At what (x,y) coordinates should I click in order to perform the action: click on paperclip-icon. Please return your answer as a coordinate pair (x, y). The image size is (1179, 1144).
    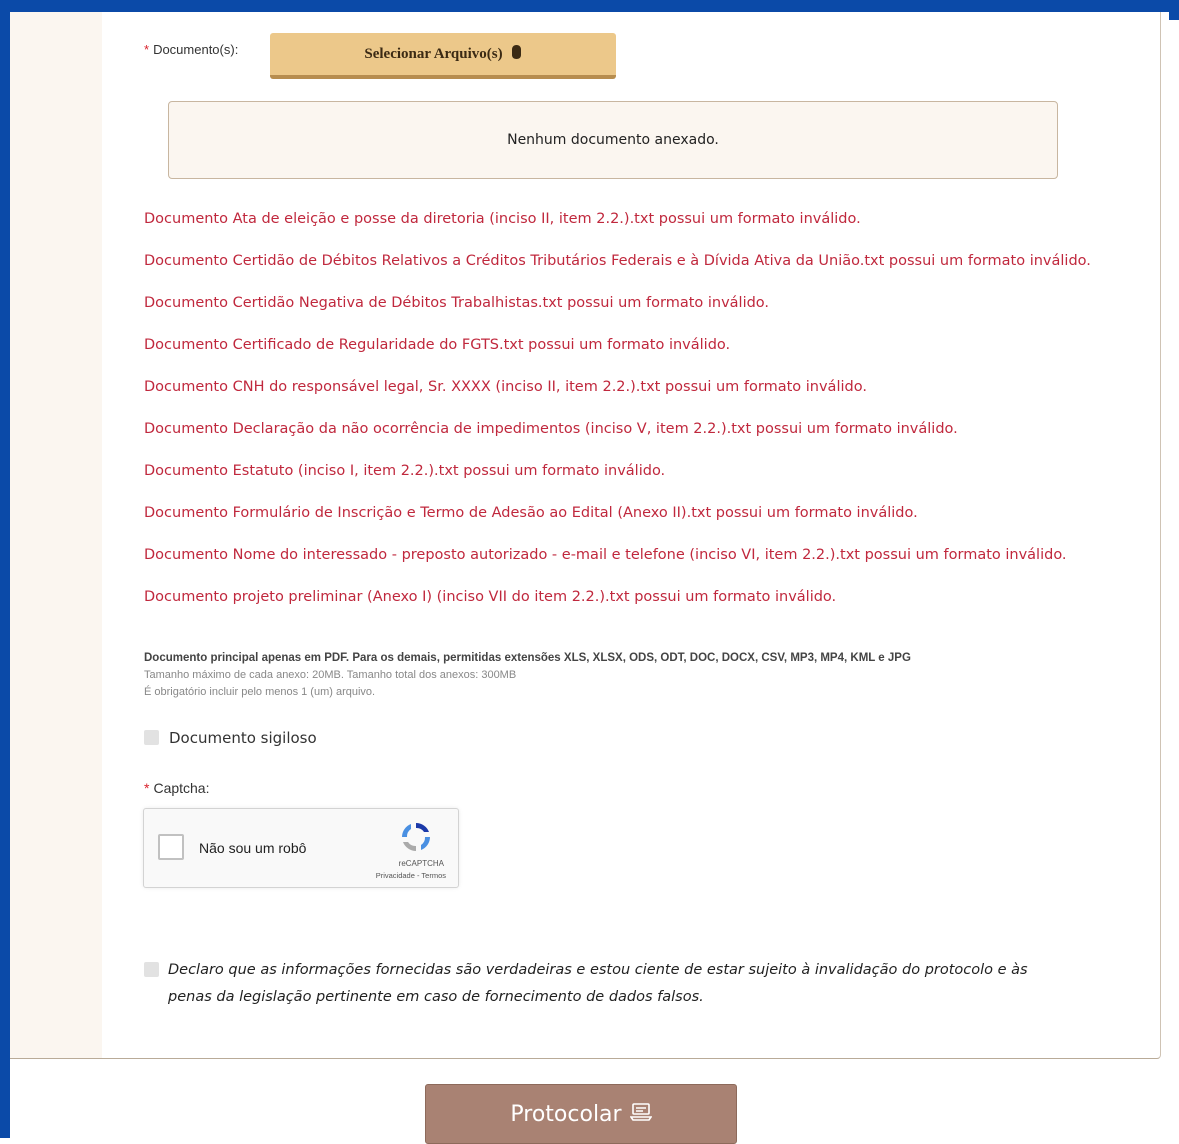
    Looking at the image, I should click on (516, 54).